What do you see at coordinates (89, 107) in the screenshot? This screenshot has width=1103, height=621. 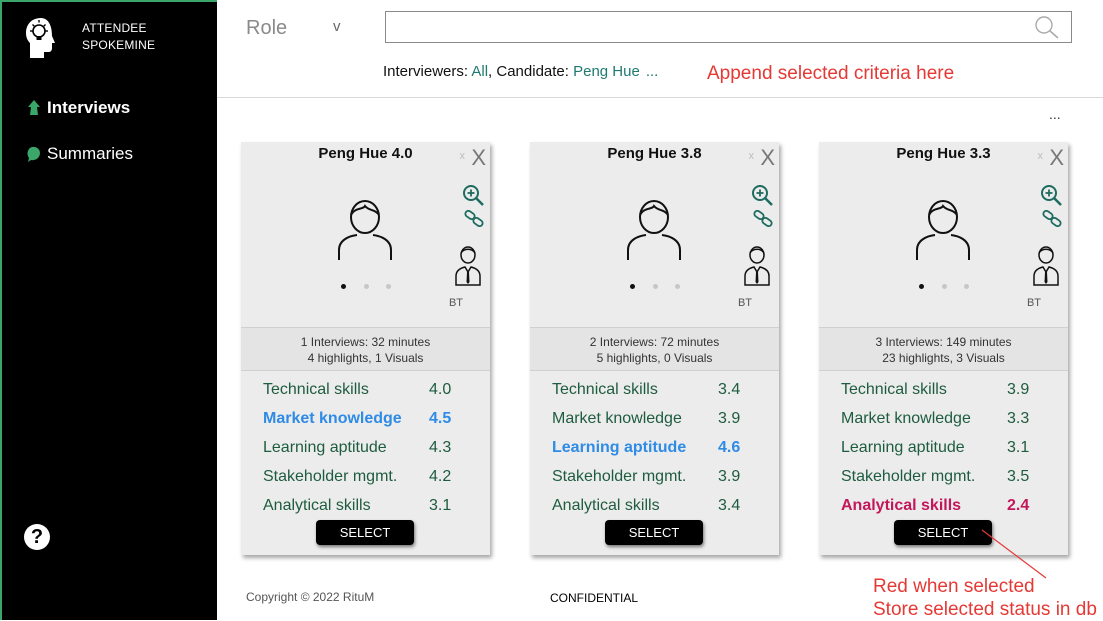 I see `sidebar-item-label: Interviews` at bounding box center [89, 107].